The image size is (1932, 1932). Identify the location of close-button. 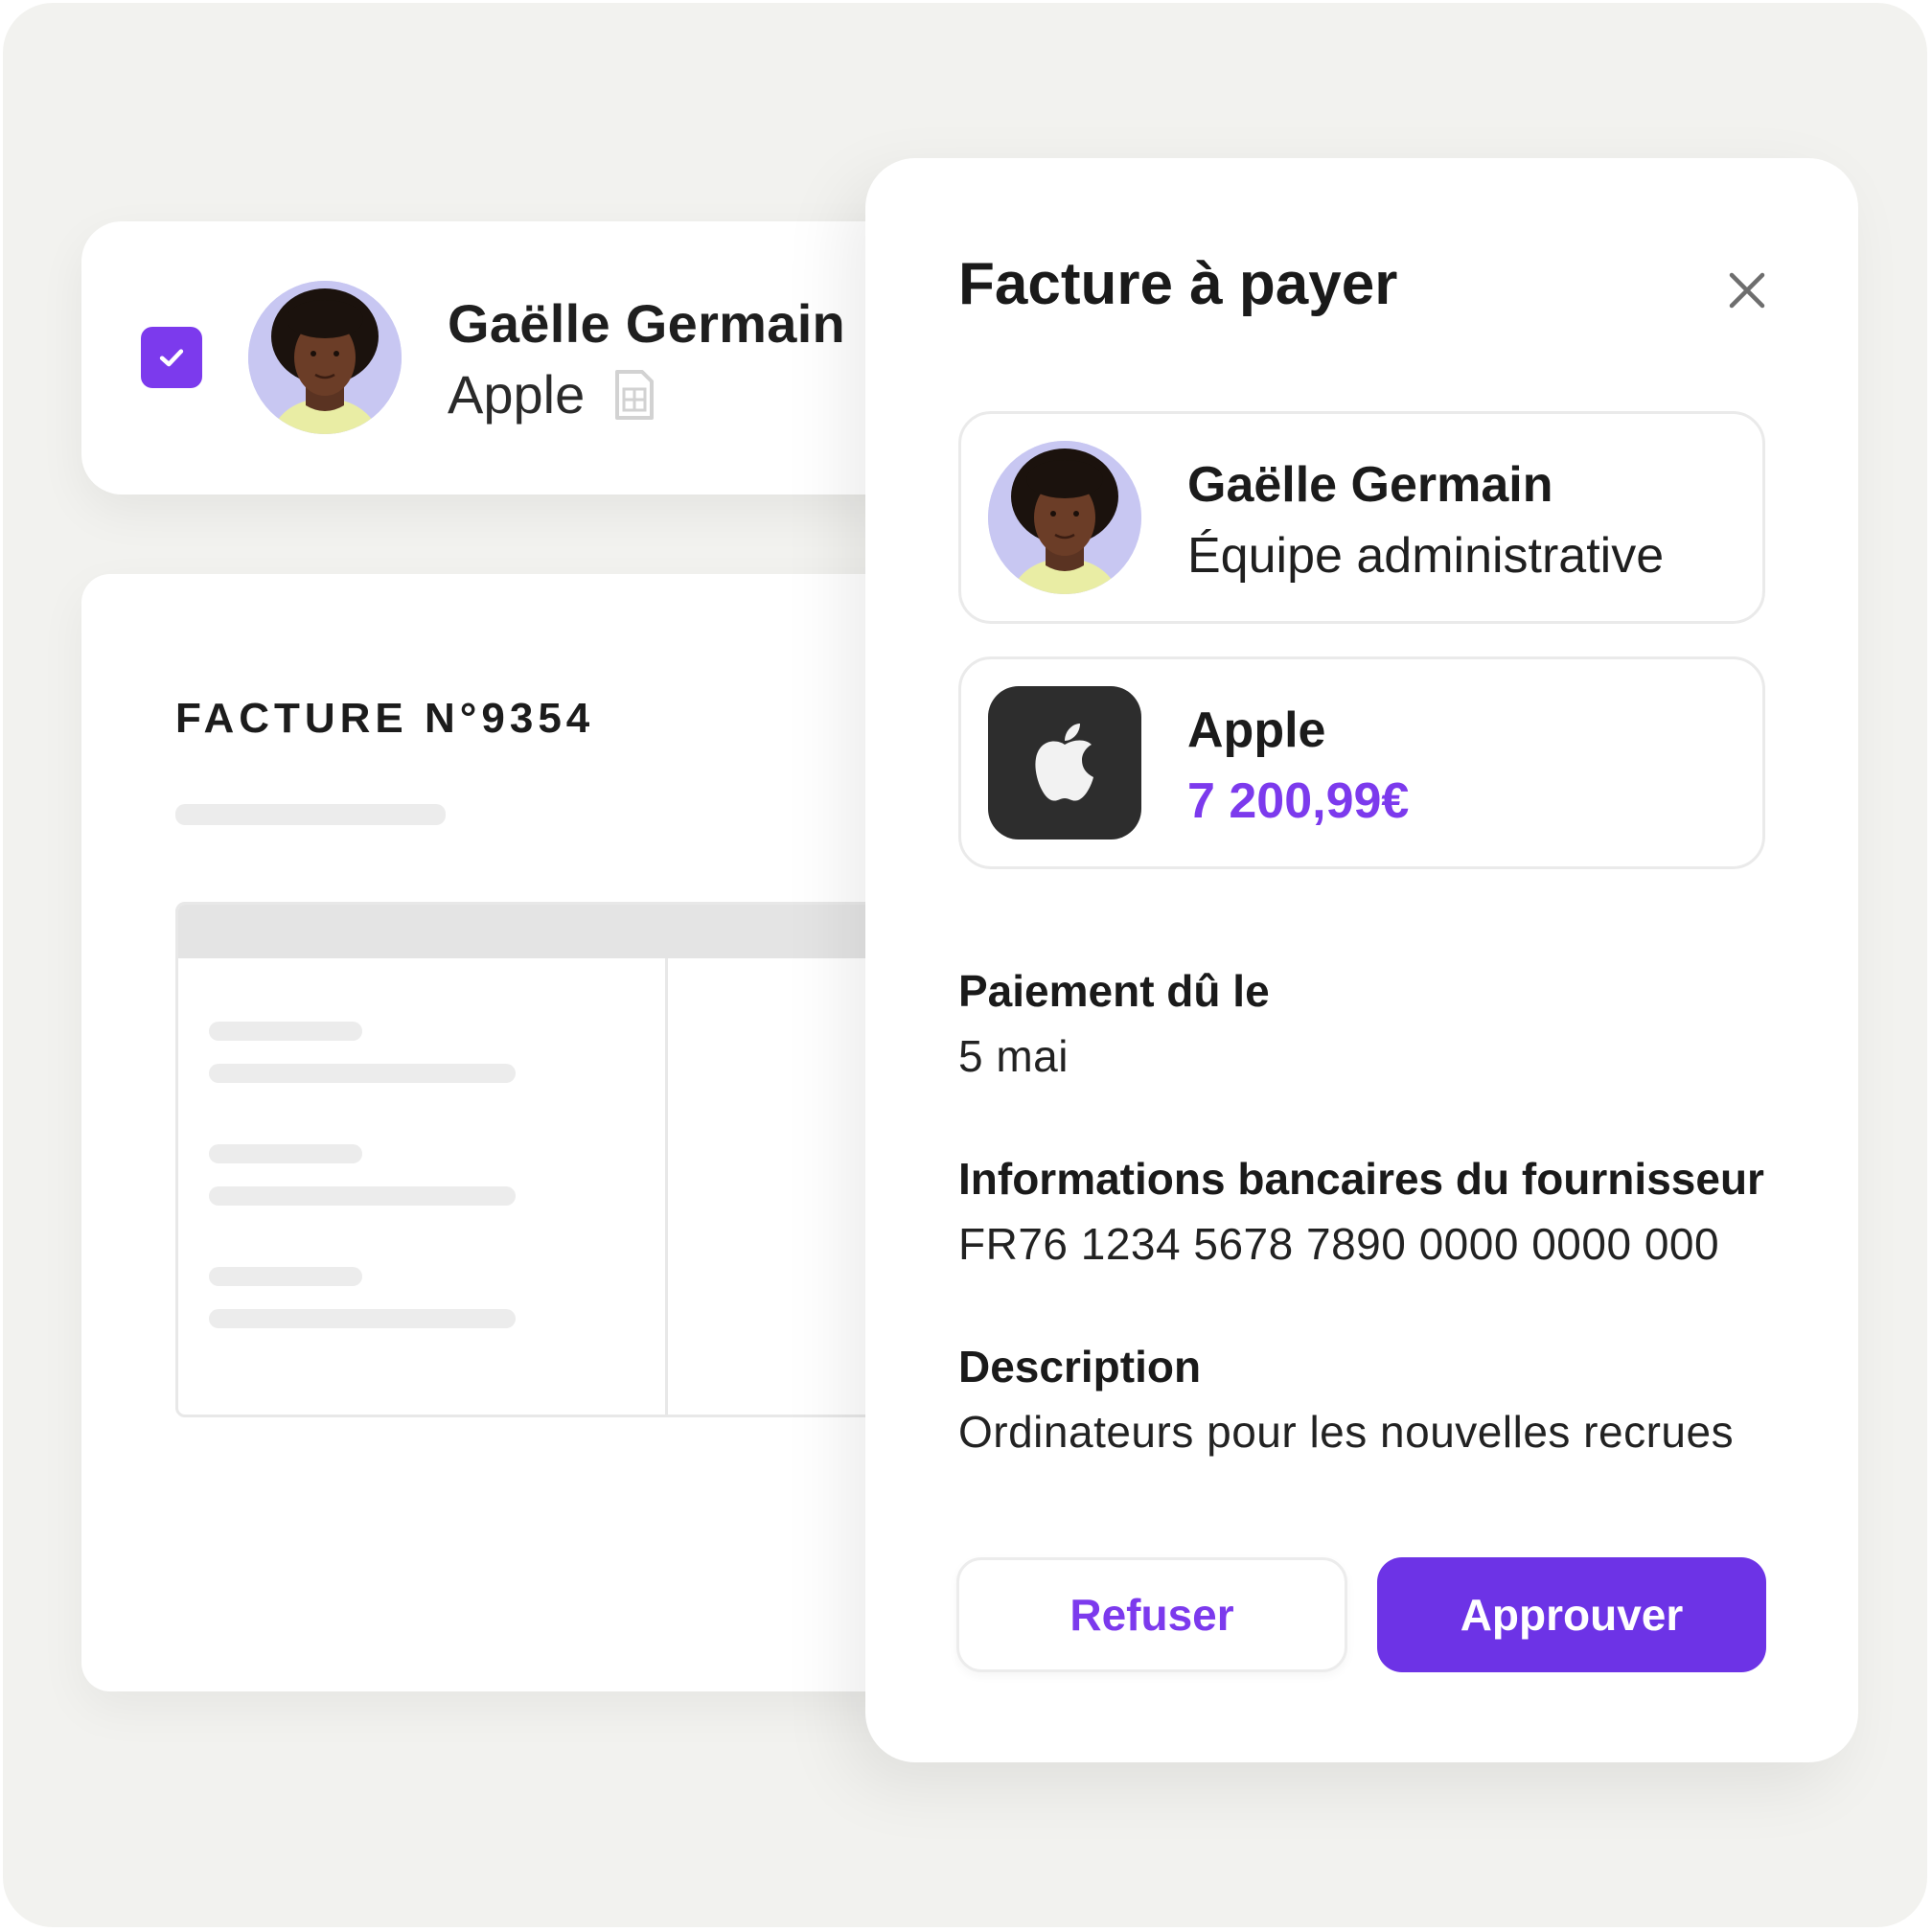
(1747, 290).